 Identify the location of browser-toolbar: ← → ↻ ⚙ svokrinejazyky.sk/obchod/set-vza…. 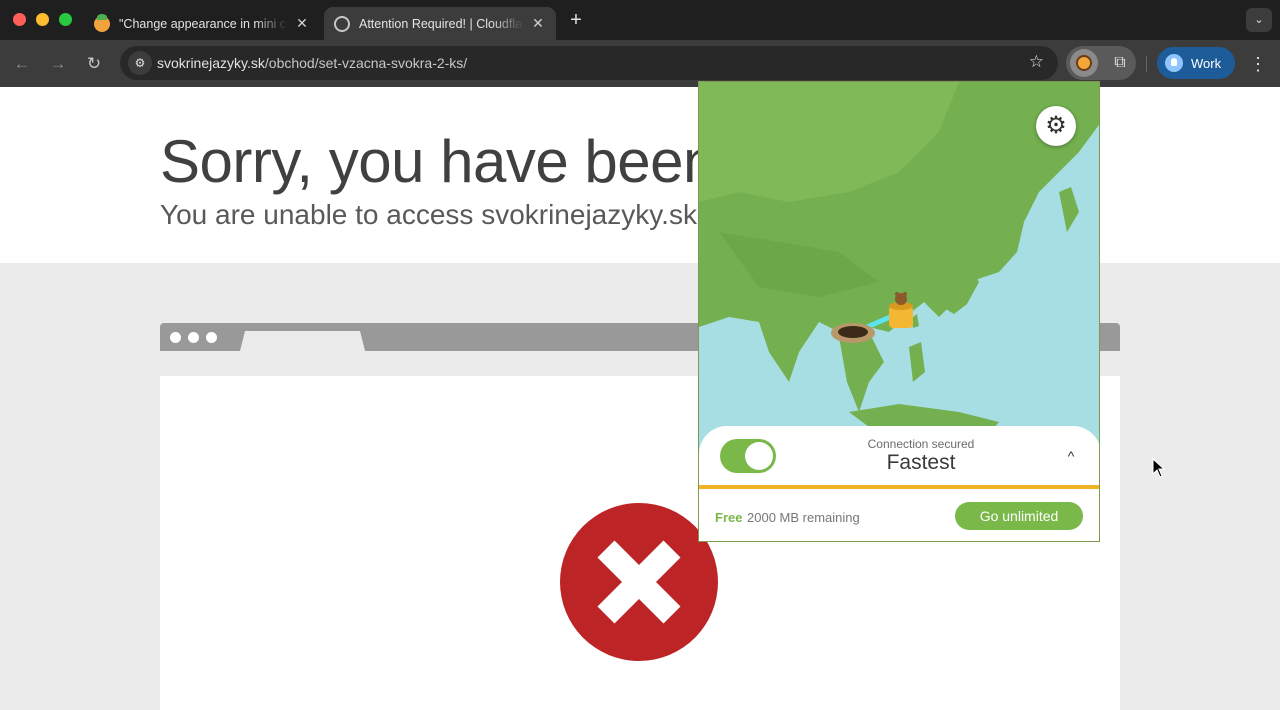
(640, 63).